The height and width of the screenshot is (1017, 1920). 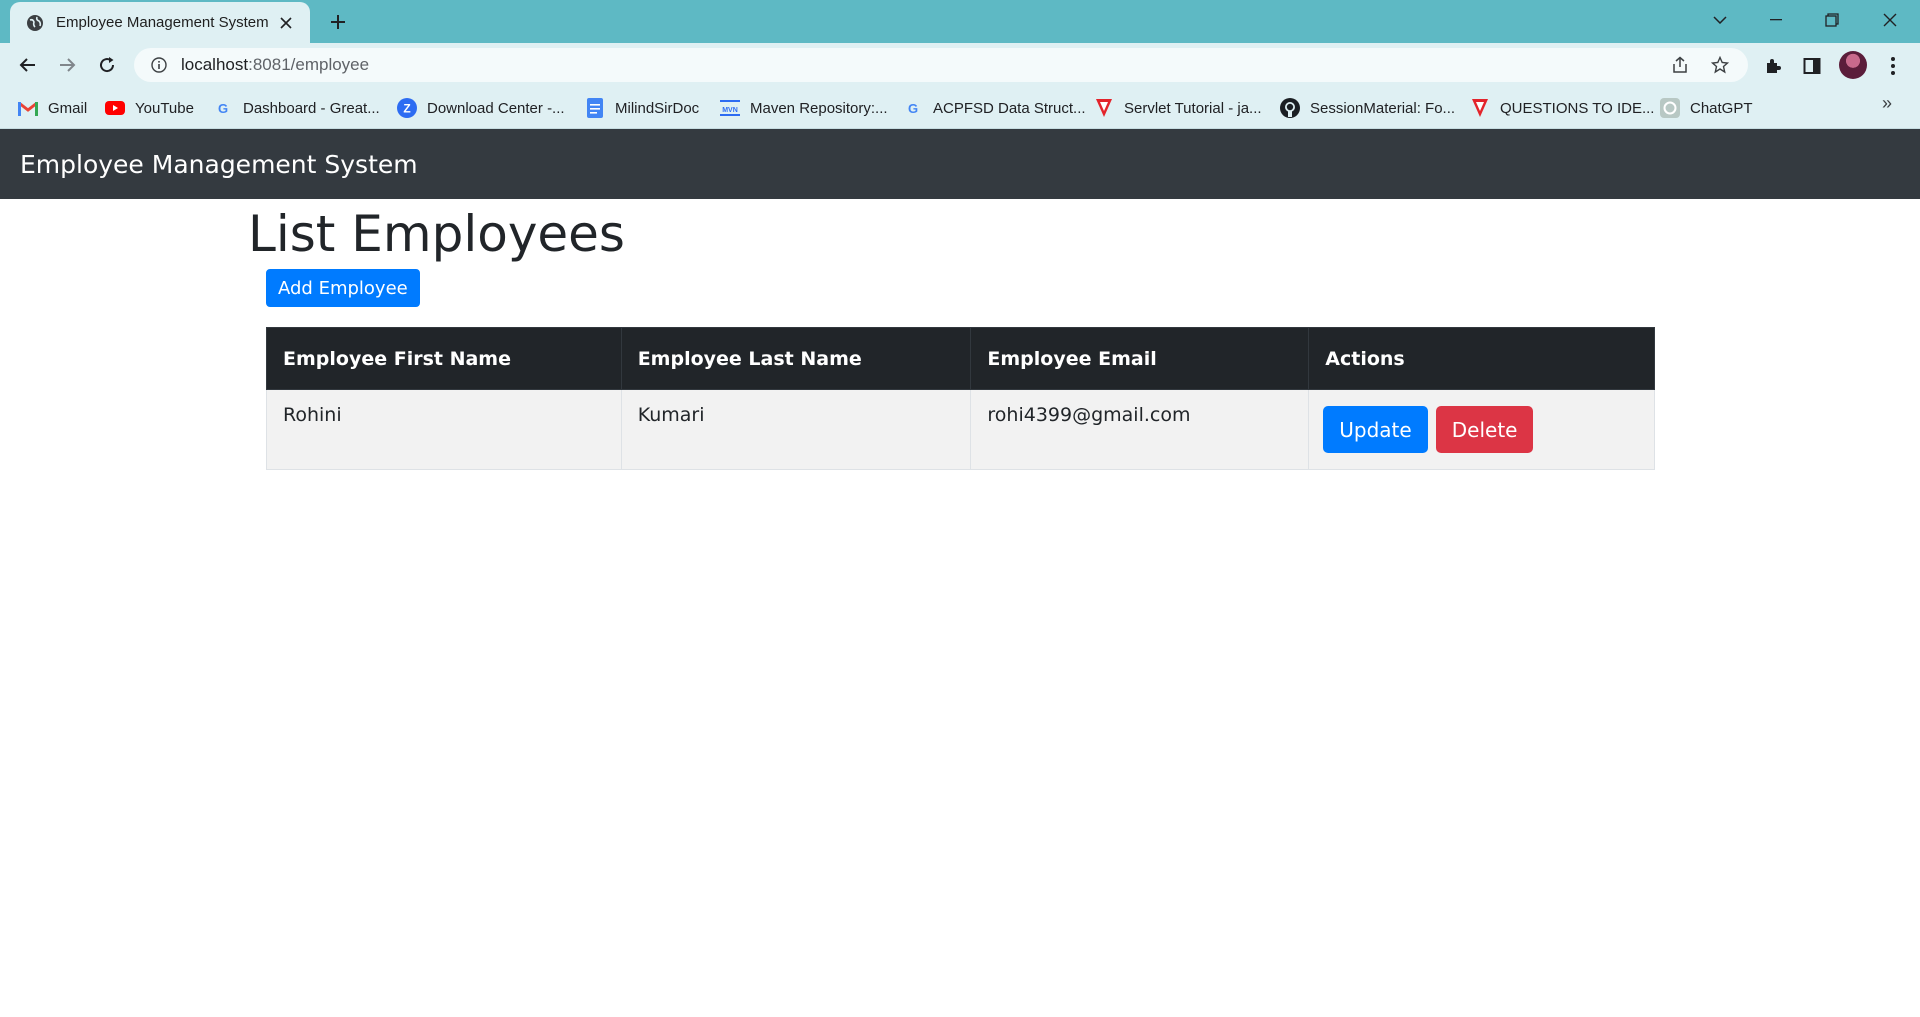 I want to click on browser-toolbar: localhost:8081/employee, so click(x=960, y=65).